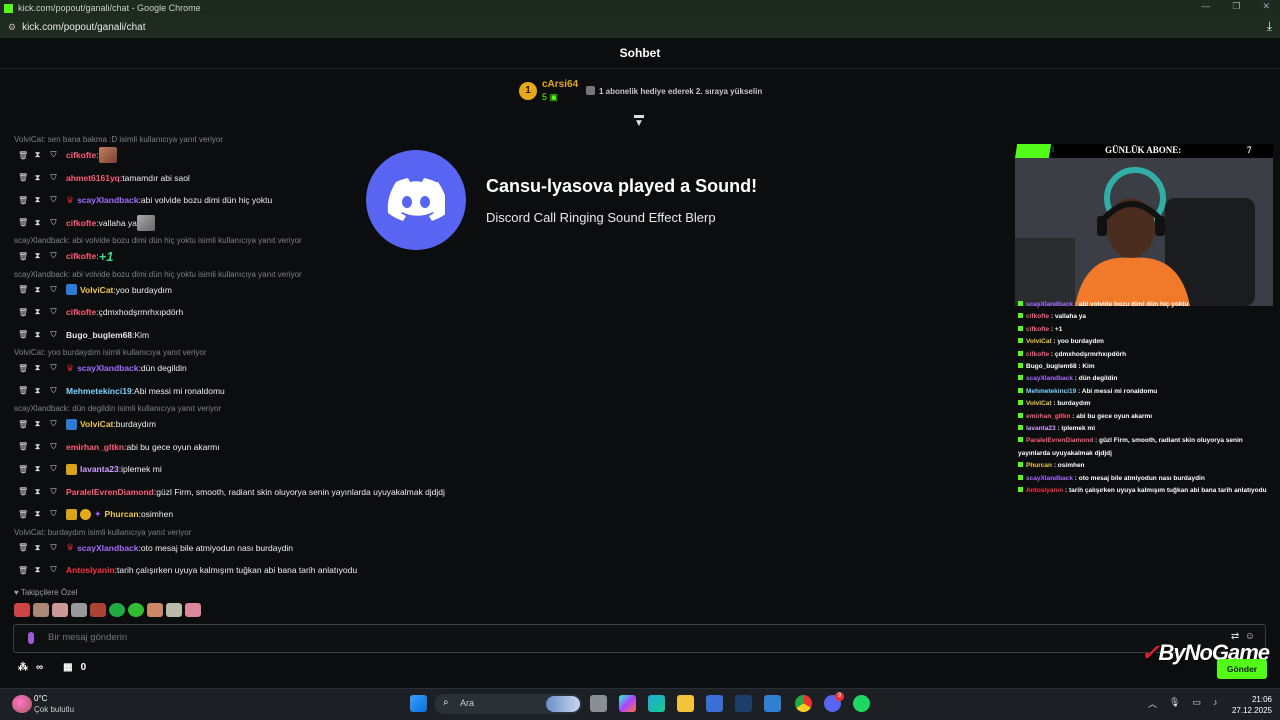 The image size is (1280, 720). Describe the element at coordinates (110, 492) in the screenshot. I see `chat-username: ParalelEvrenDiamond` at that location.